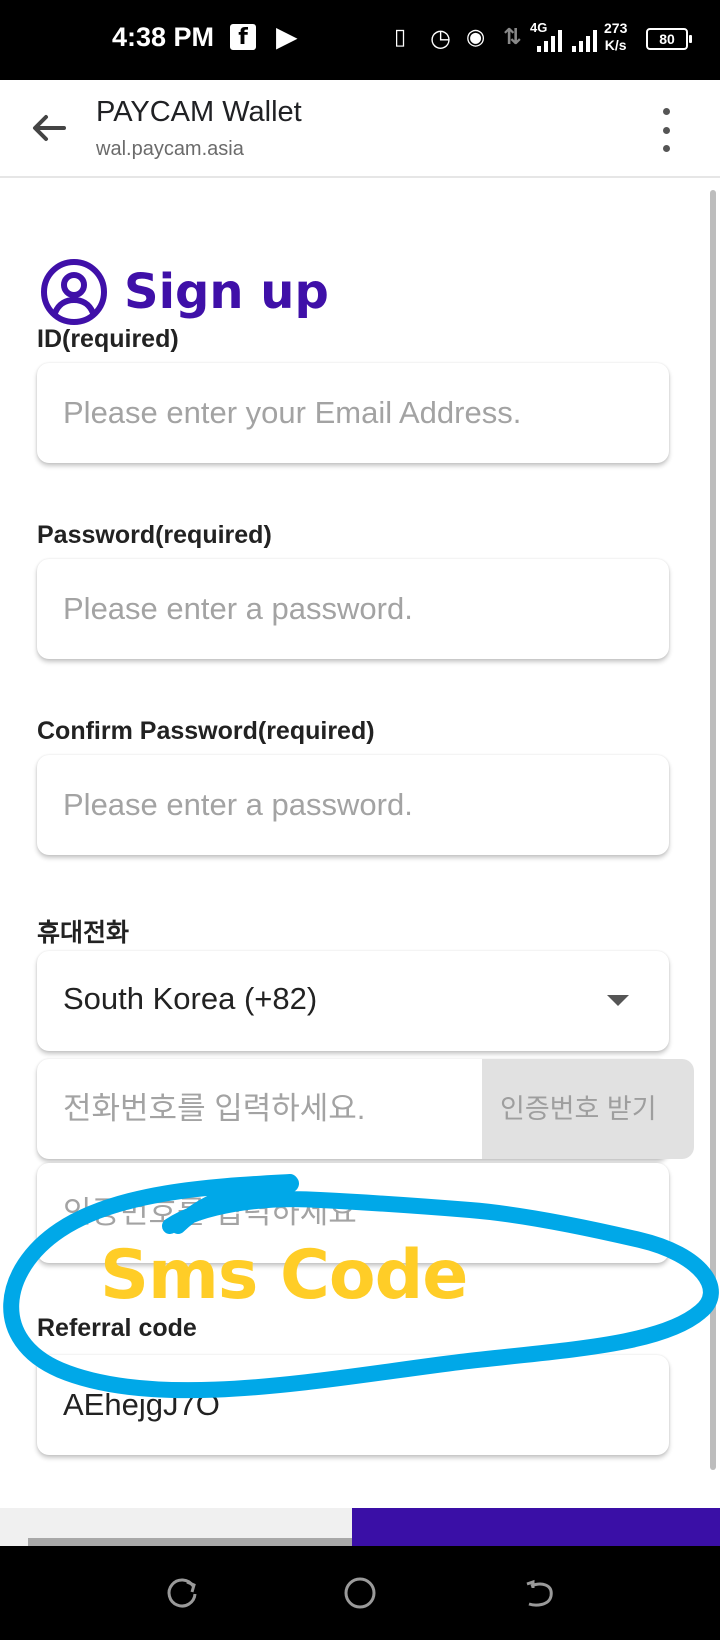 This screenshot has height=1640, width=720. I want to click on password-field, so click(353, 609).